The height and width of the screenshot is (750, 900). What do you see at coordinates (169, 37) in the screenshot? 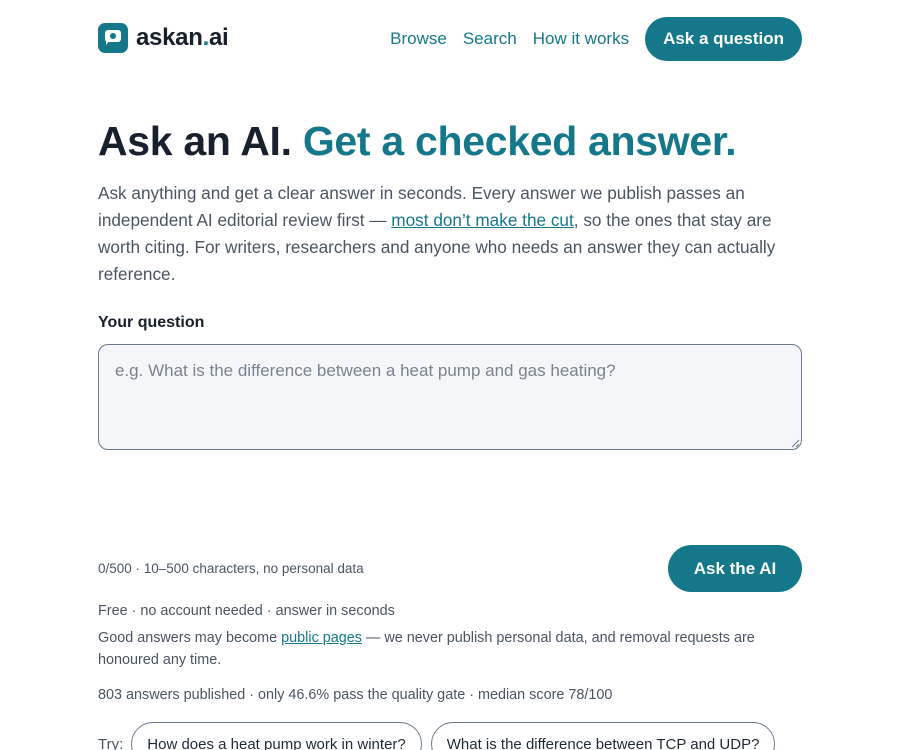
I see `logo-text-main: askan` at bounding box center [169, 37].